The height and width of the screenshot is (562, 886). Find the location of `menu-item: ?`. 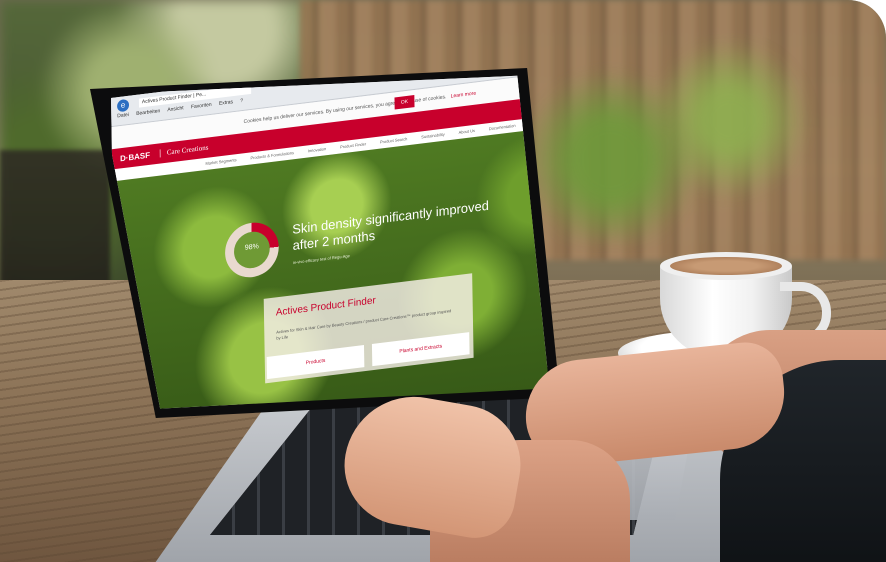

menu-item: ? is located at coordinates (241, 101).